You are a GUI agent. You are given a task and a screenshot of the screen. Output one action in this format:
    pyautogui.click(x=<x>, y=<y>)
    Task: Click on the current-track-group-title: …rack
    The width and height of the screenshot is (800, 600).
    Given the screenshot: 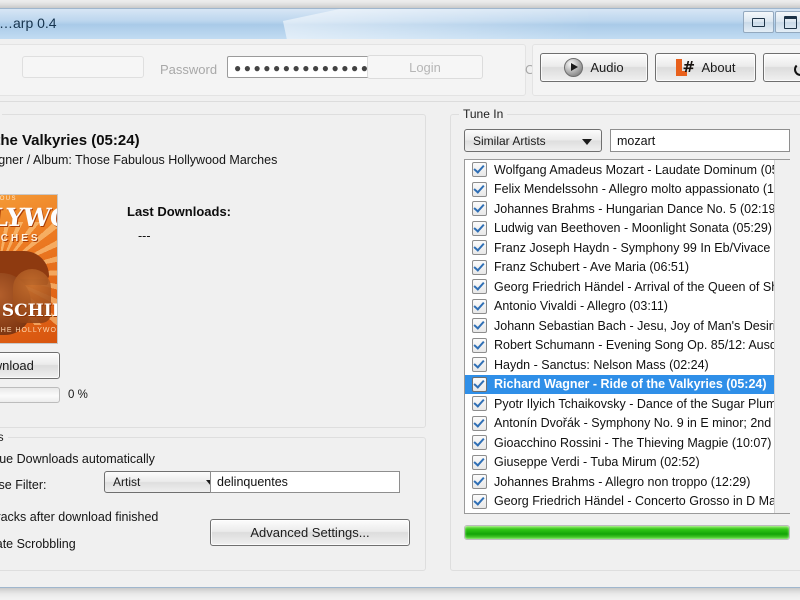 What is the action you would take?
    pyautogui.click(x=1, y=114)
    